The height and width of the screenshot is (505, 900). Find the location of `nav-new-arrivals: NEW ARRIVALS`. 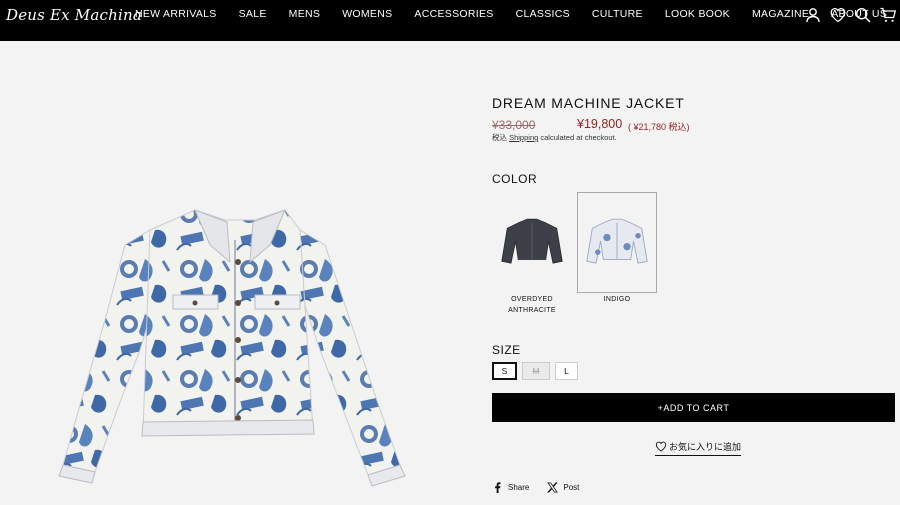

nav-new-arrivals: NEW ARRIVALS is located at coordinates (176, 14).